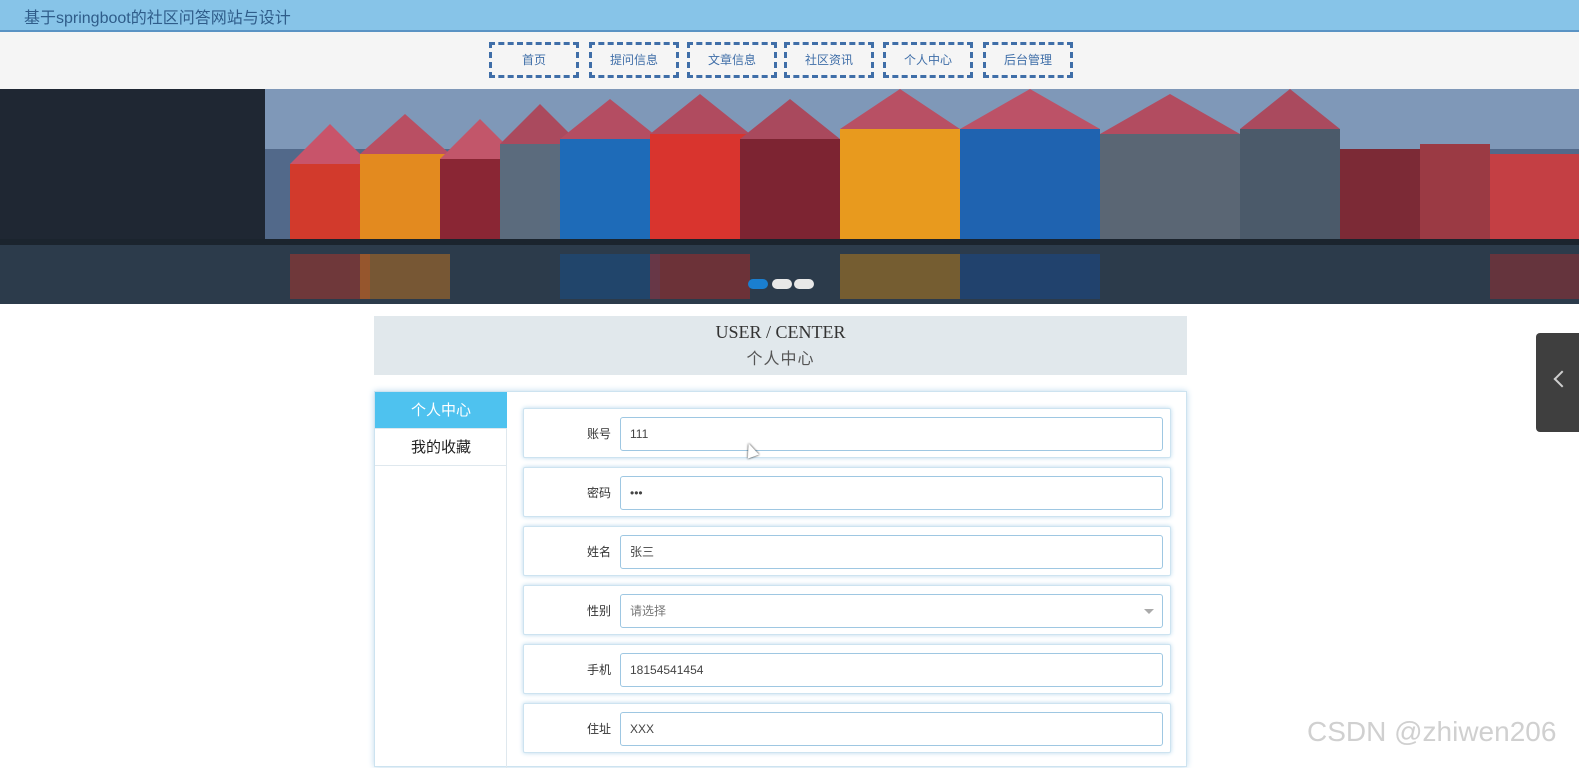 The width and height of the screenshot is (1579, 768). What do you see at coordinates (891, 611) in the screenshot?
I see `gender-select: 请选择` at bounding box center [891, 611].